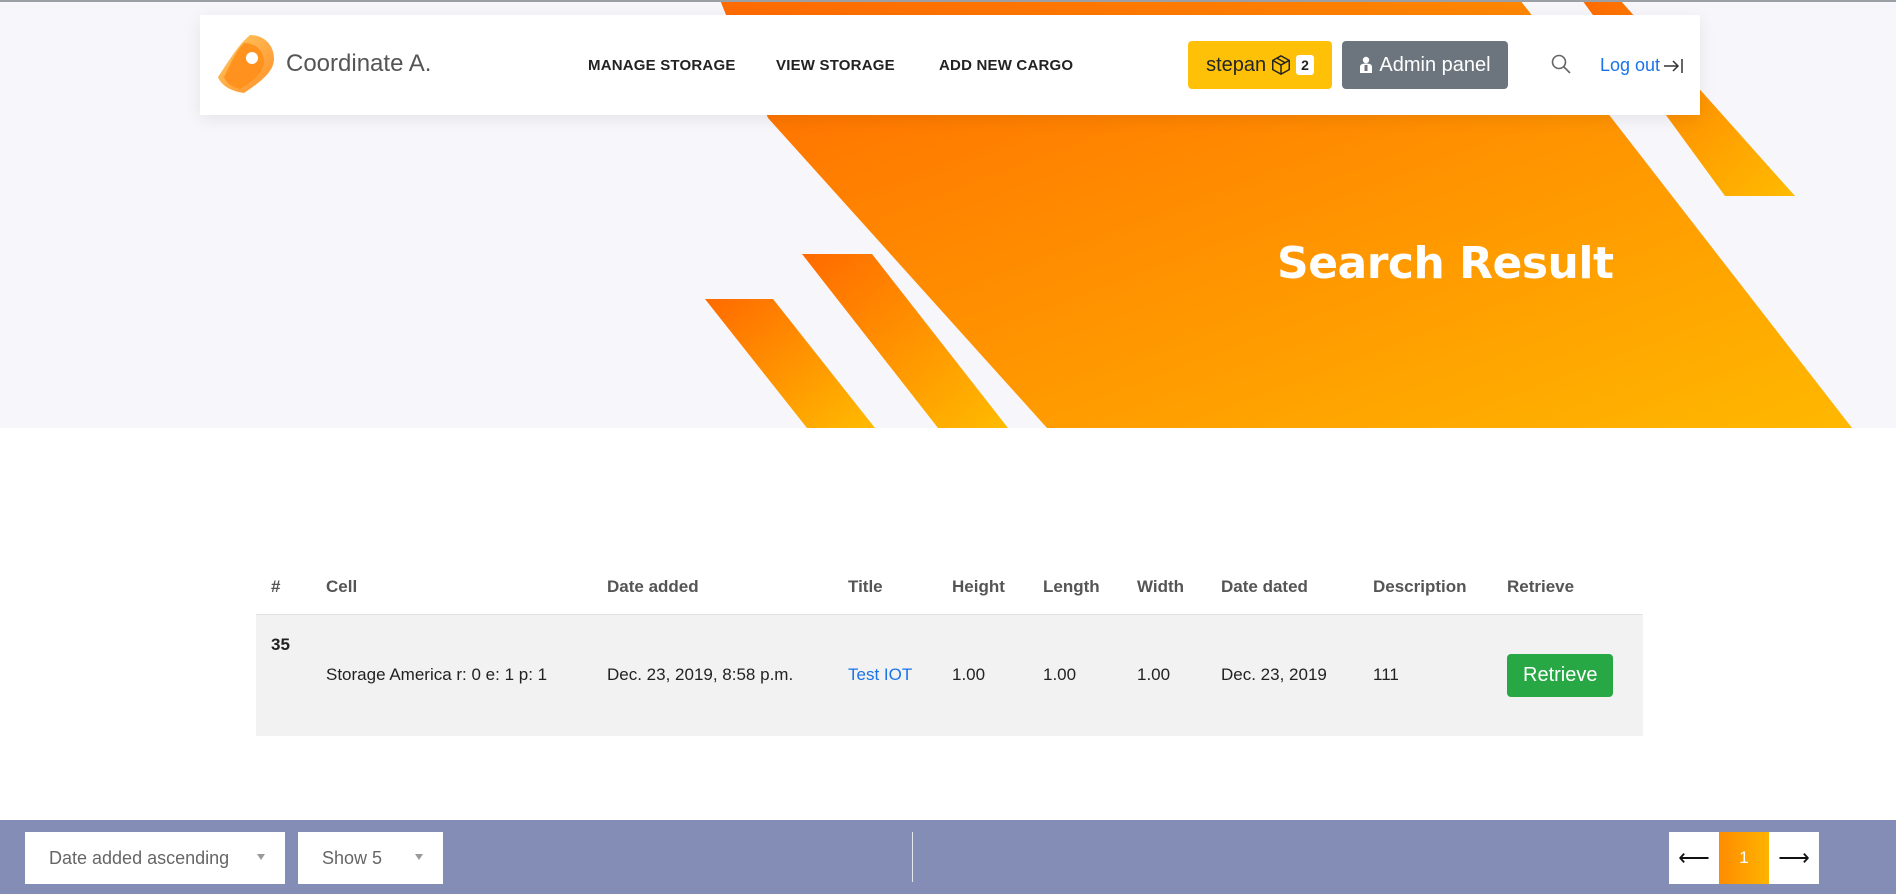  I want to click on row-date-dated: Dec. 23, 2019, so click(1282, 675).